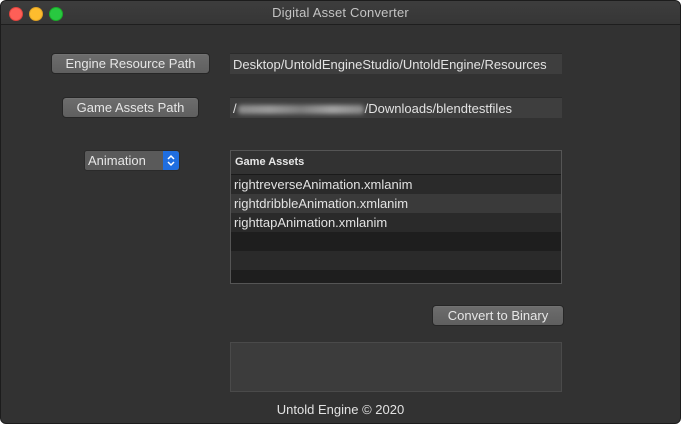 The width and height of the screenshot is (681, 424). Describe the element at coordinates (396, 184) in the screenshot. I see `table-row: rightreverseAnimation.xmlanim` at that location.